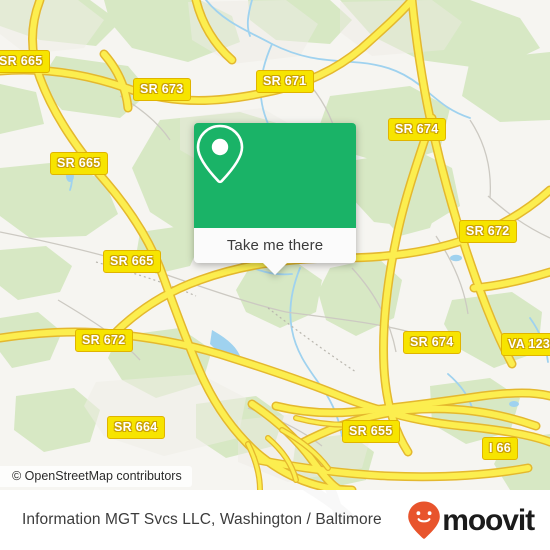 The width and height of the screenshot is (550, 550). I want to click on location-popup: Take me there, so click(275, 199).